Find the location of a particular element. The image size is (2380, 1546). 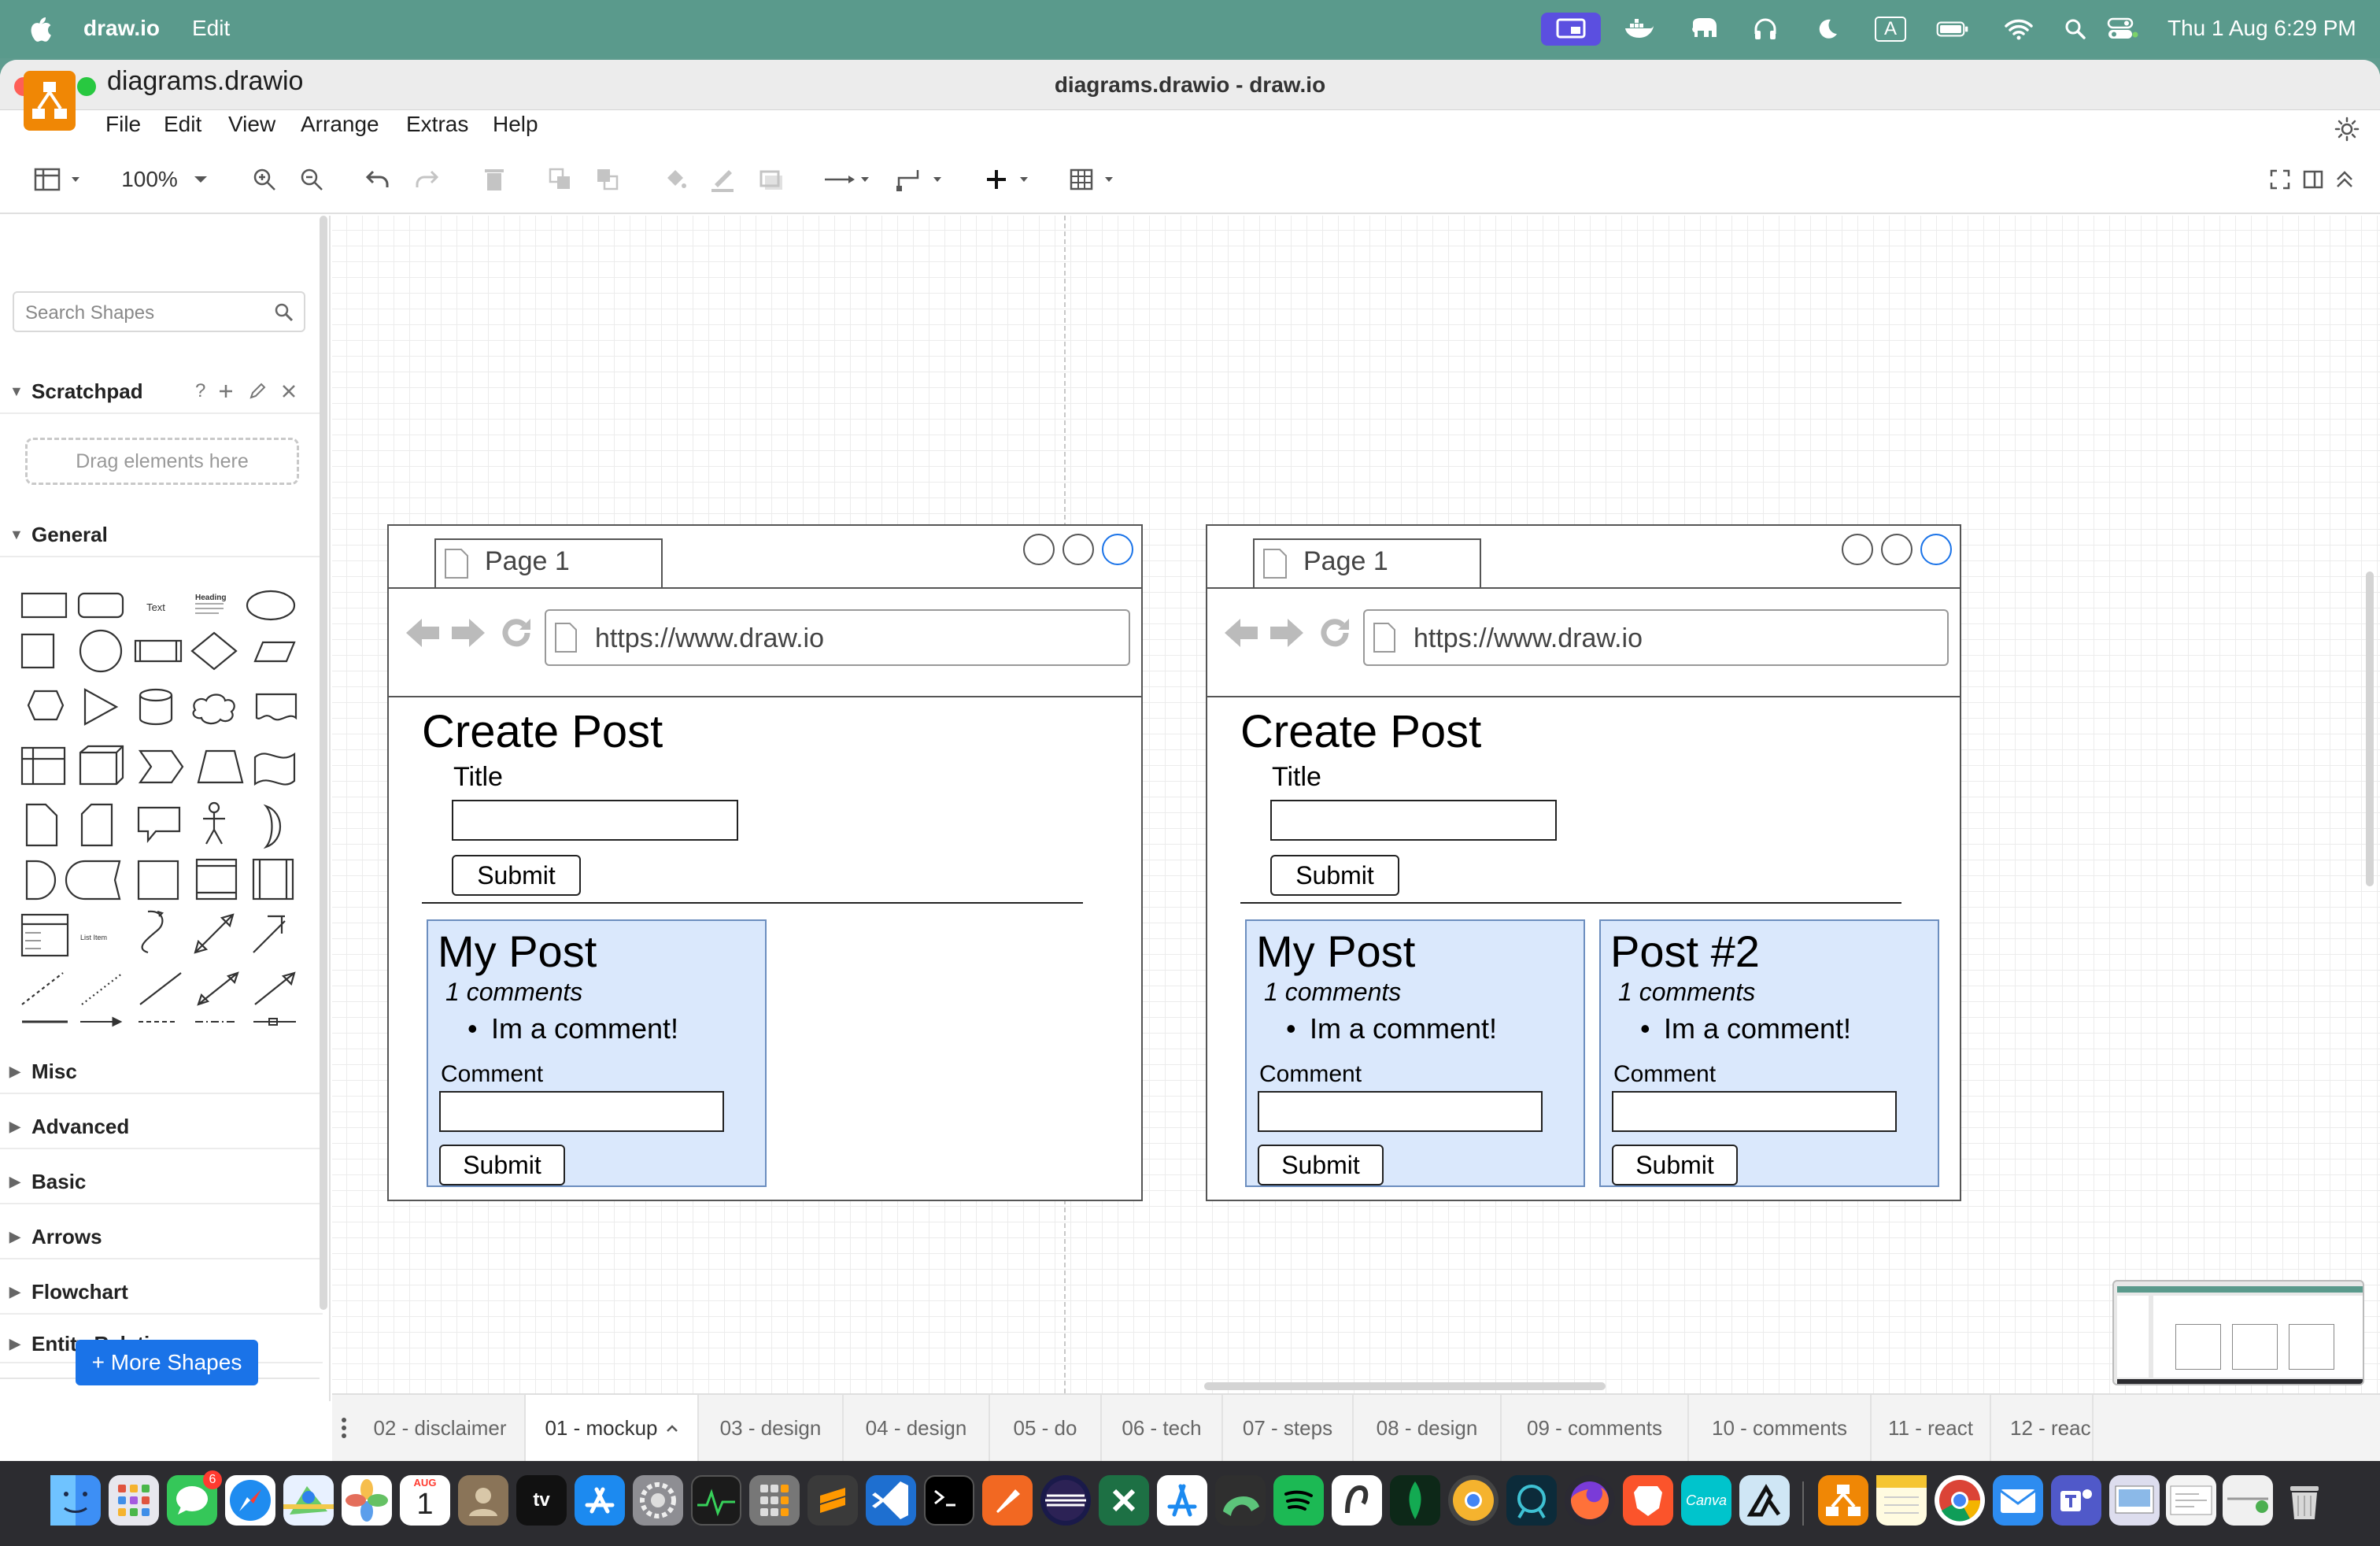

undo-icon is located at coordinates (378, 180).